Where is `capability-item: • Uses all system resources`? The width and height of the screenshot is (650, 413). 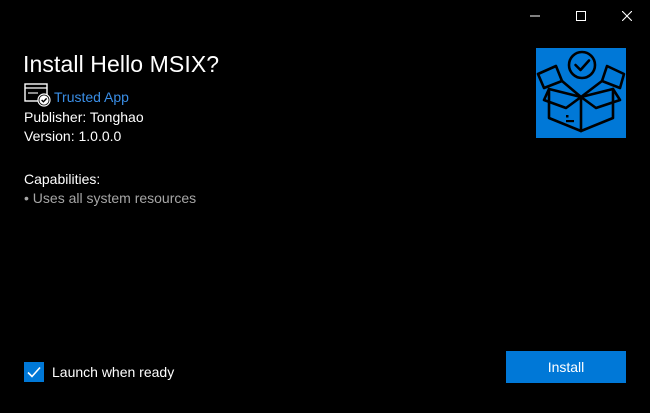 capability-item: • Uses all system resources is located at coordinates (110, 198).